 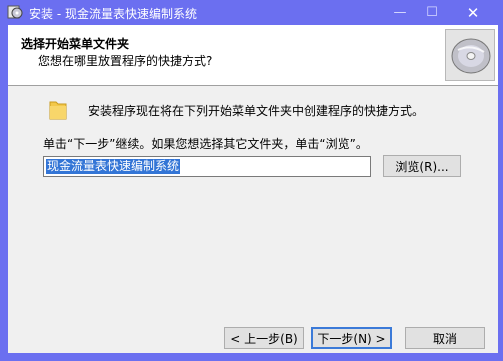 I want to click on maximize-button: ☐, so click(x=432, y=12).